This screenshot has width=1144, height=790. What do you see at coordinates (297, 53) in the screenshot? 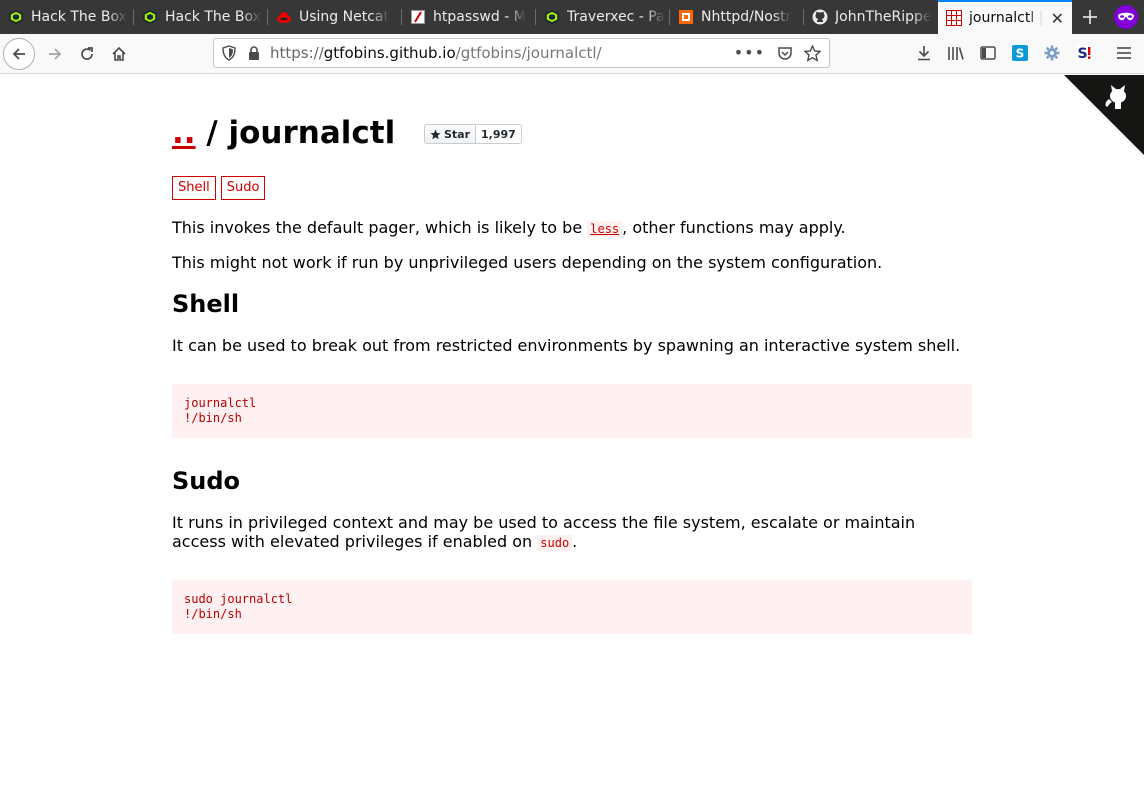
I see `url-scheme: https://` at bounding box center [297, 53].